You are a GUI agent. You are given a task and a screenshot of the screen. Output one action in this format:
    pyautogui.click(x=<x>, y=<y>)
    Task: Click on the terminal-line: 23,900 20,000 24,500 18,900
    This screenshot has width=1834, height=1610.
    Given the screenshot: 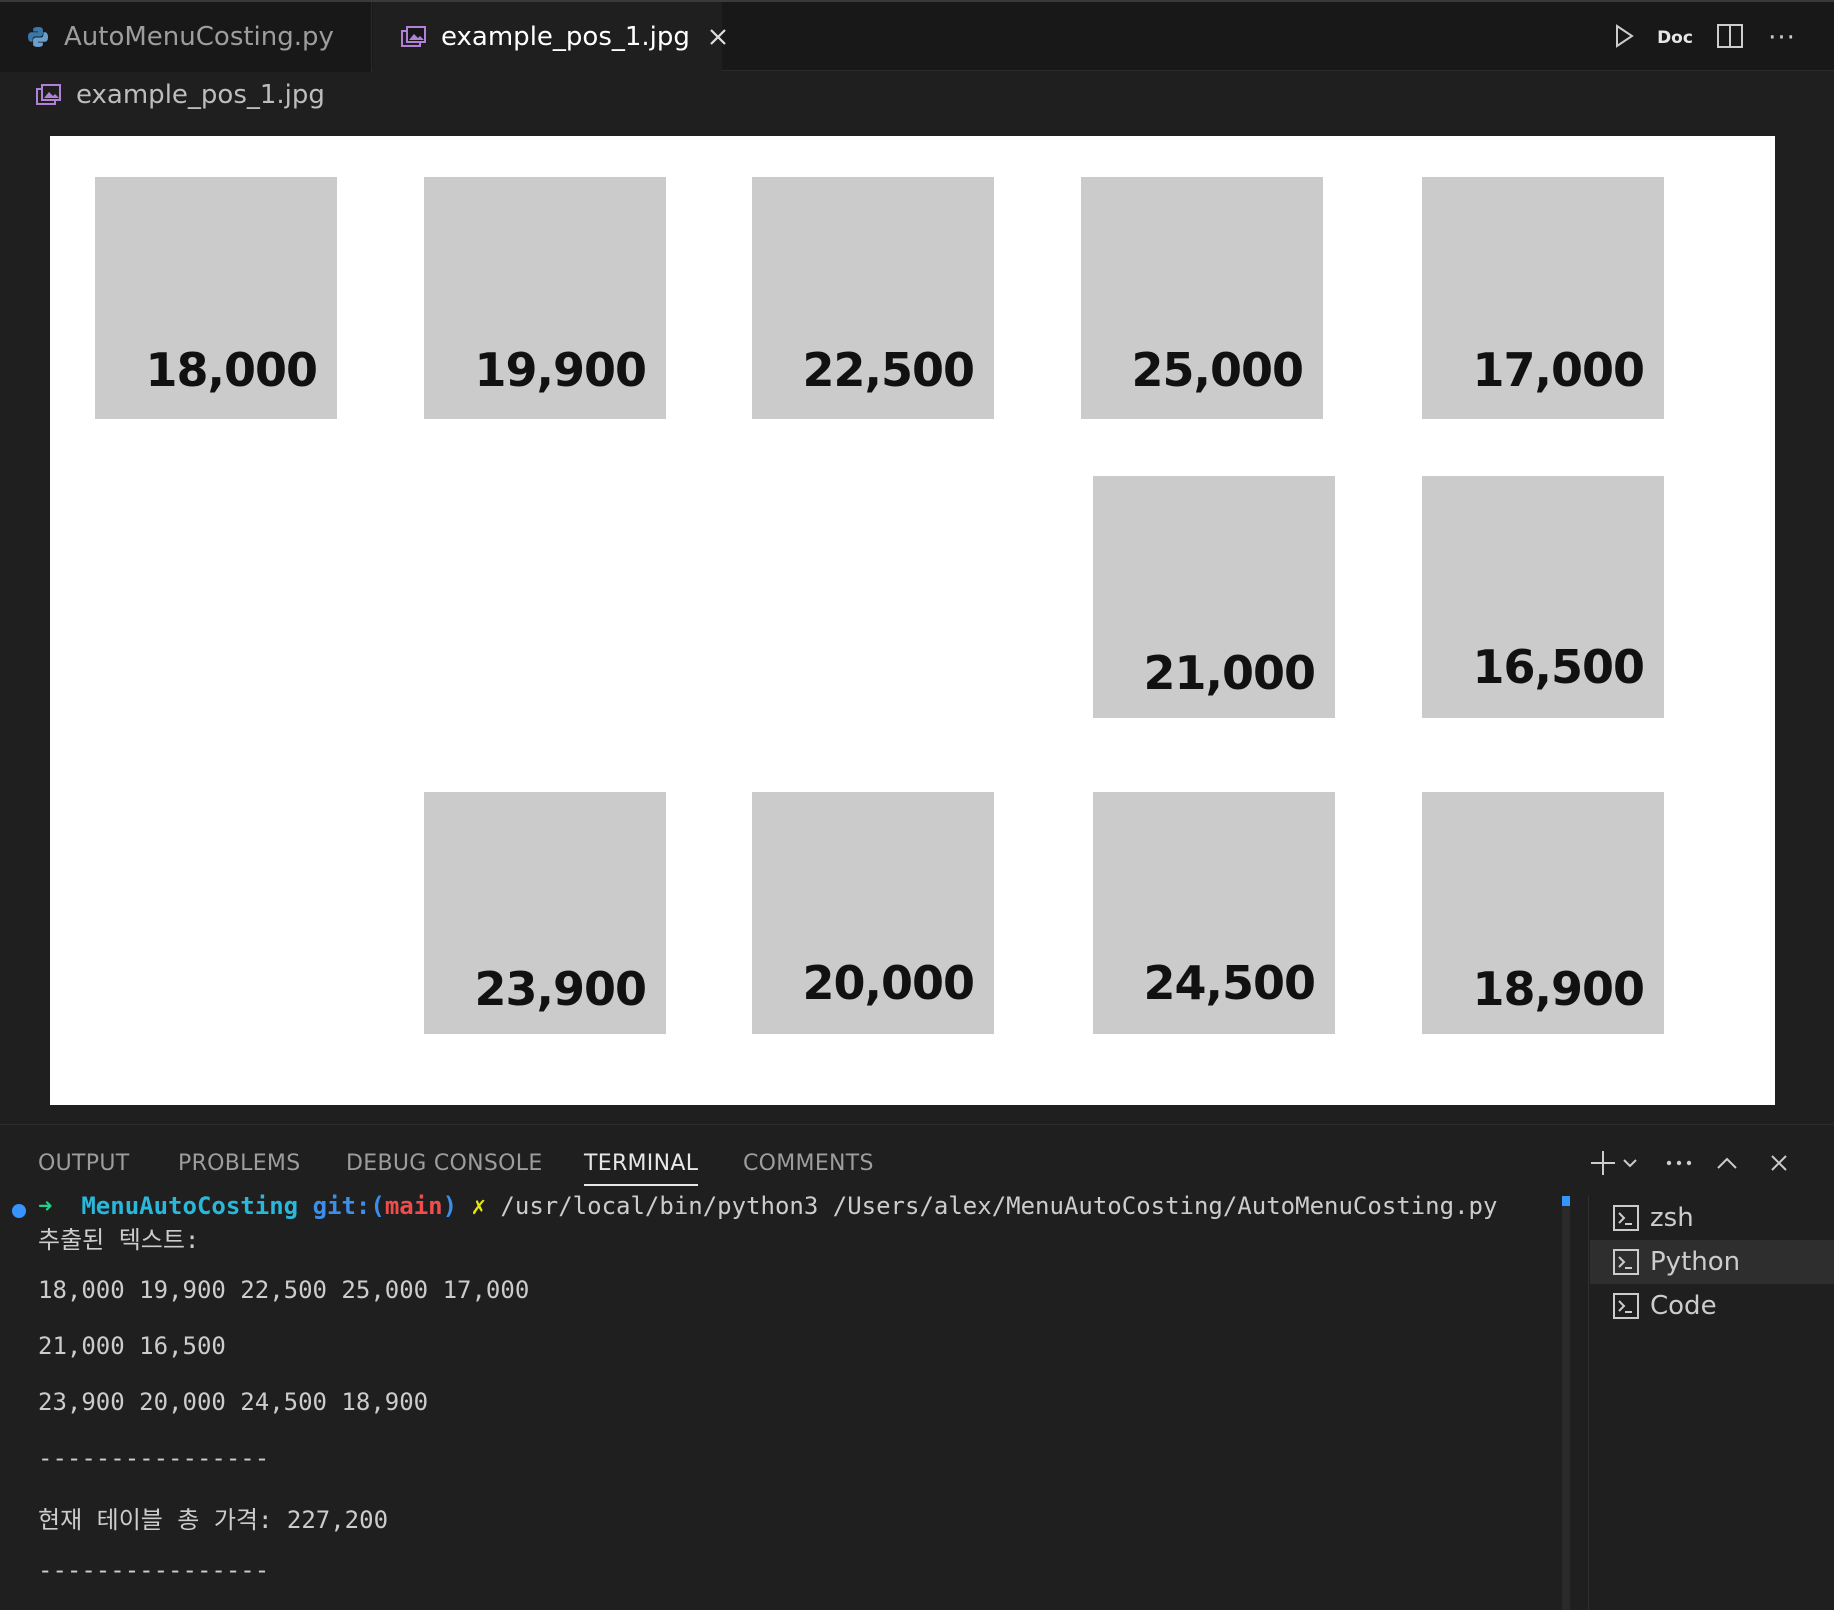 What is the action you would take?
    pyautogui.click(x=233, y=1402)
    